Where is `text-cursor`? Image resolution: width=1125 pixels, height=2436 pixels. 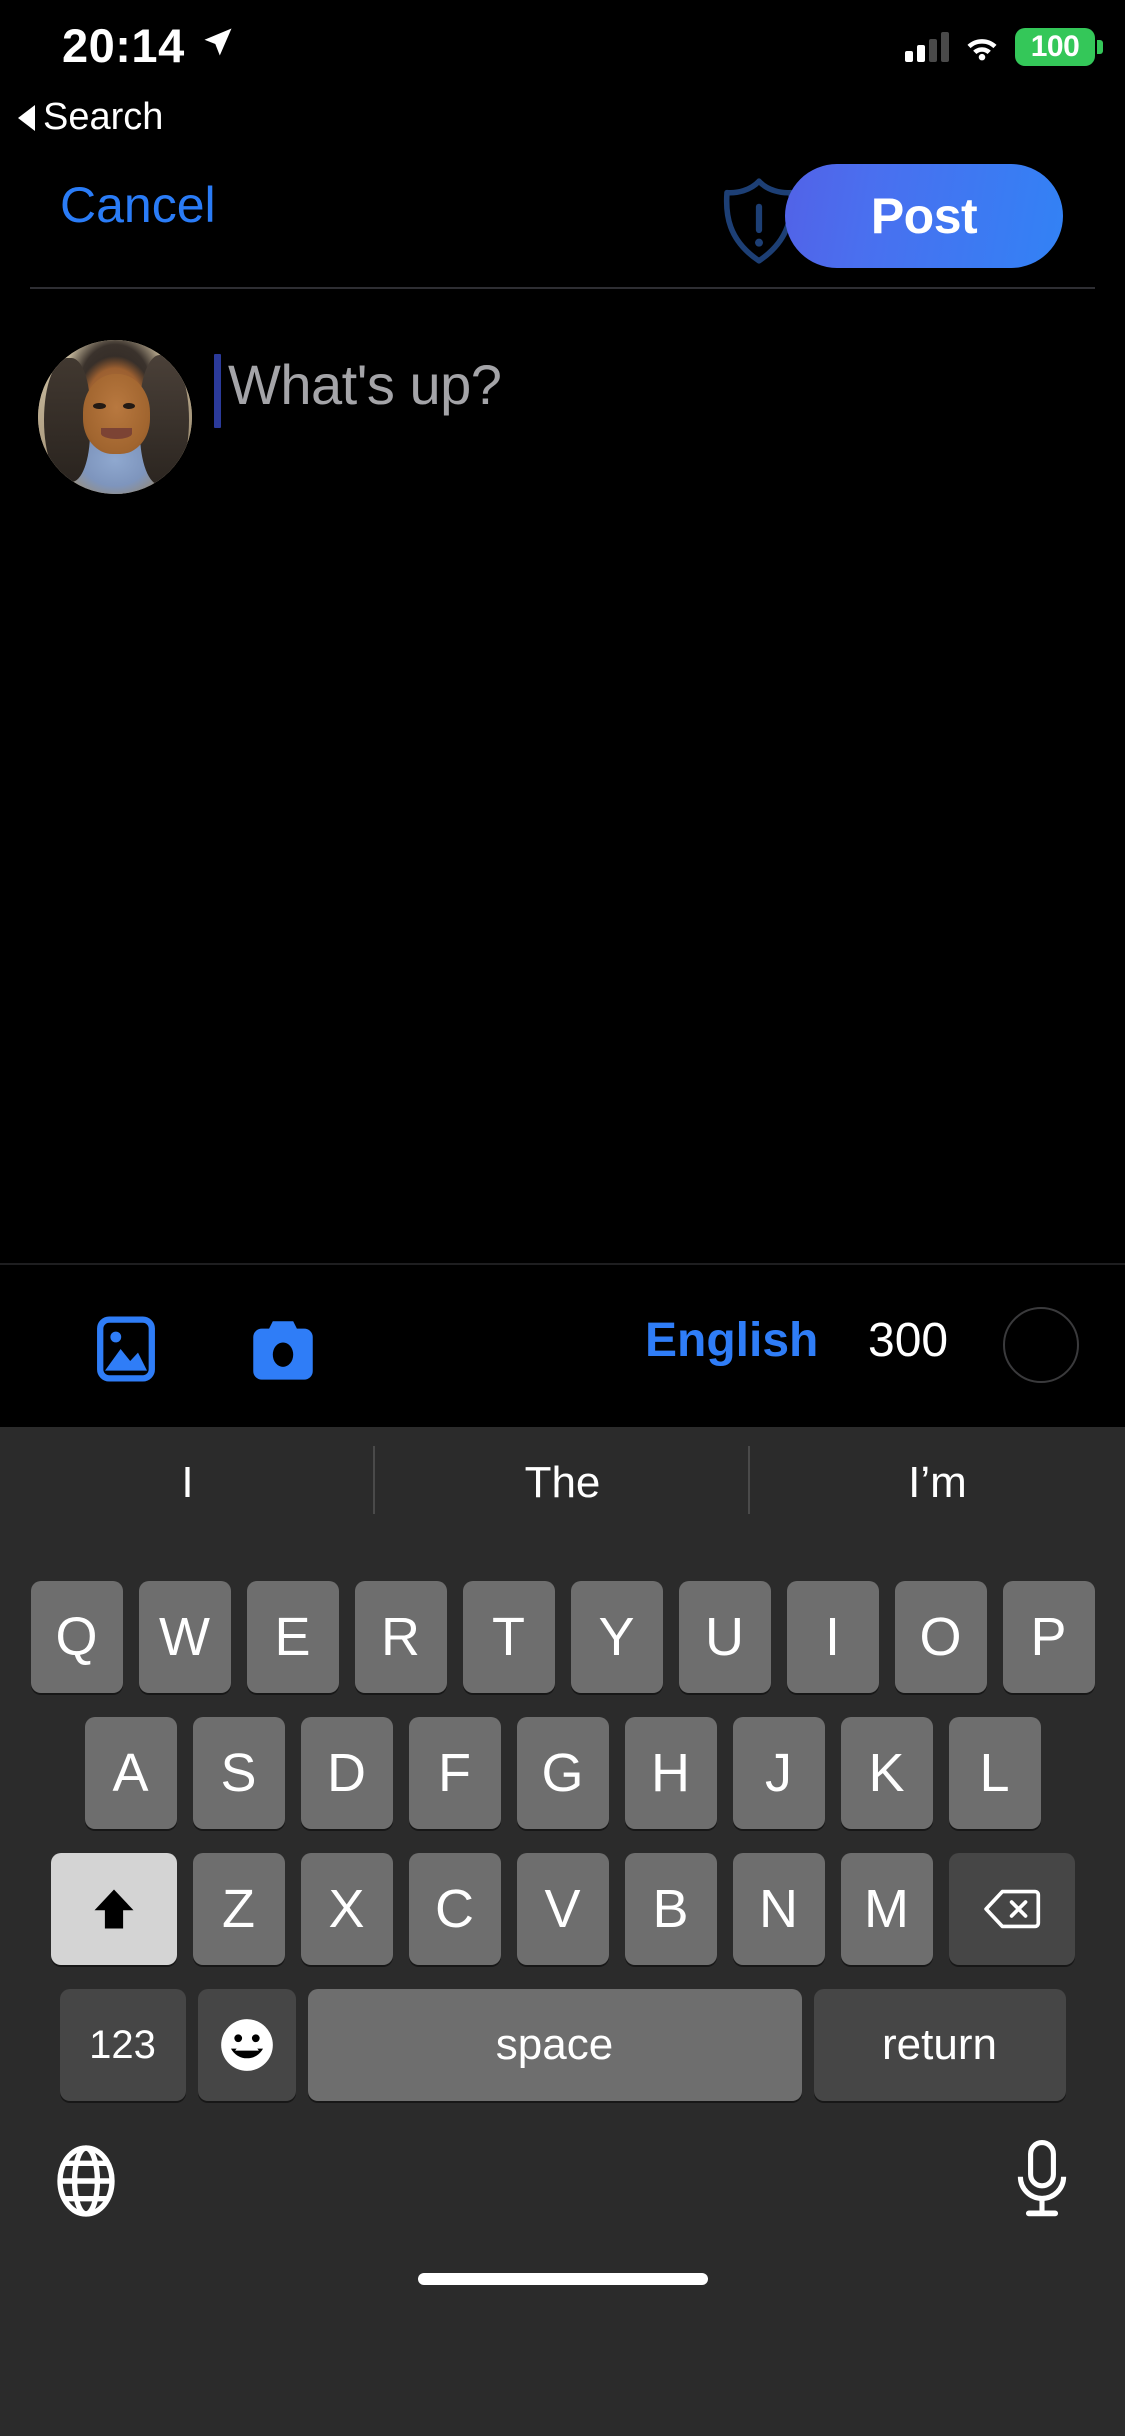 text-cursor is located at coordinates (217, 391).